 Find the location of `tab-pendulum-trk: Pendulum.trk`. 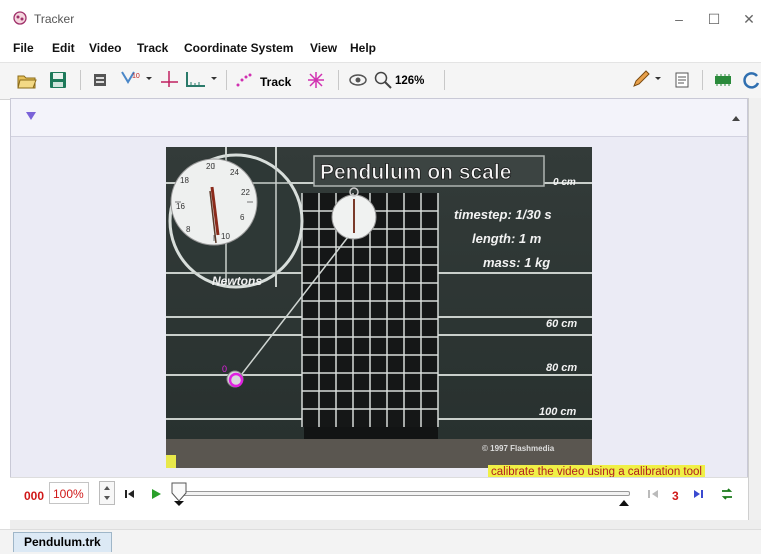

tab-pendulum-trk: Pendulum.trk is located at coordinates (62, 542).